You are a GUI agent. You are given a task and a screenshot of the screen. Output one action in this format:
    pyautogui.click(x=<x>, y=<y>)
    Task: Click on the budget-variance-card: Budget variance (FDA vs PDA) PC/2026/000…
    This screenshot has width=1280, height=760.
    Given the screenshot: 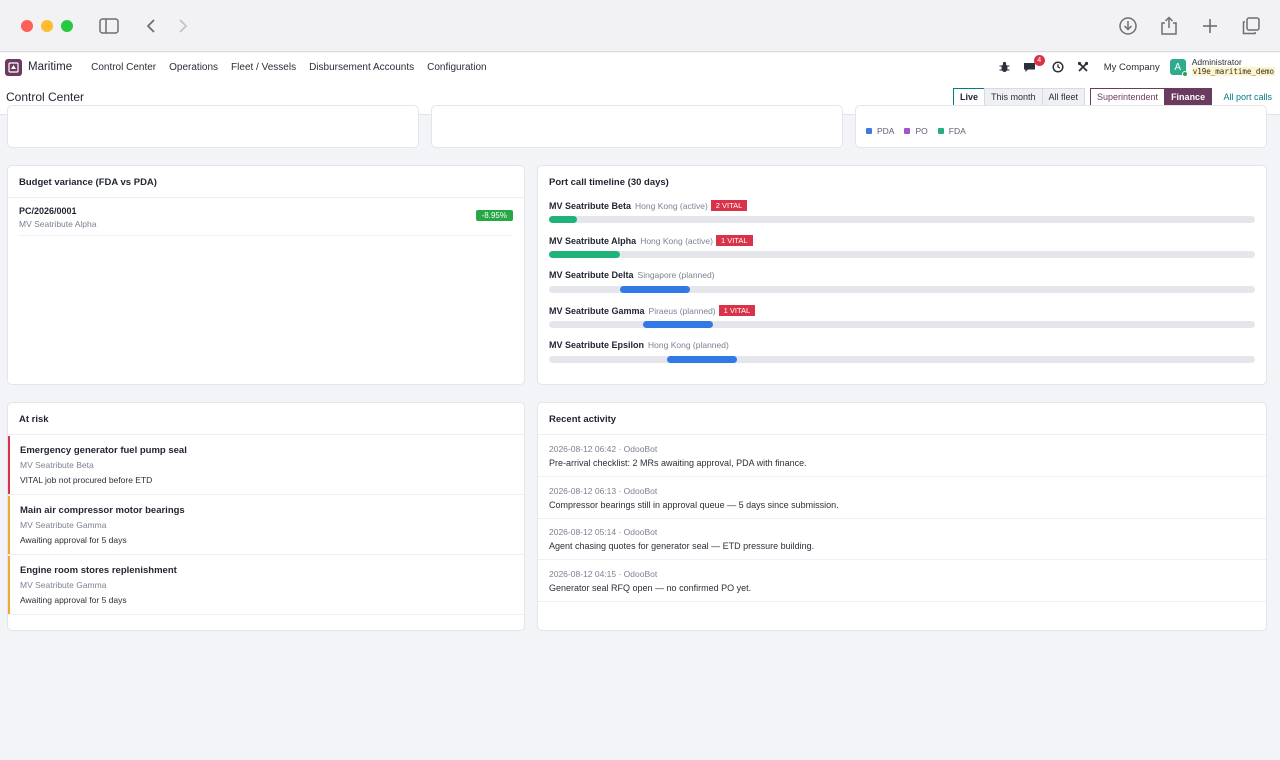 What is the action you would take?
    pyautogui.click(x=266, y=275)
    